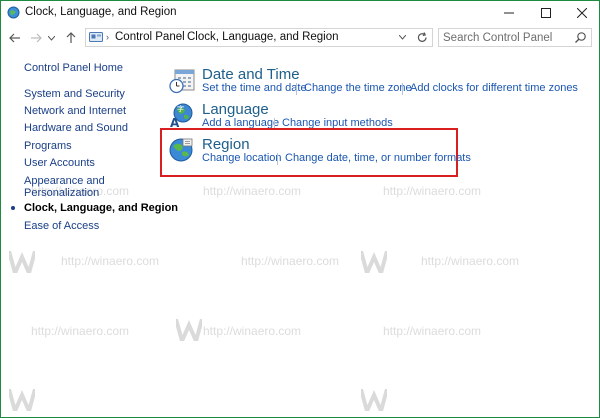 This screenshot has height=418, width=600. Describe the element at coordinates (358, 88) in the screenshot. I see `link-change-time-zone: Change the time zone` at that location.